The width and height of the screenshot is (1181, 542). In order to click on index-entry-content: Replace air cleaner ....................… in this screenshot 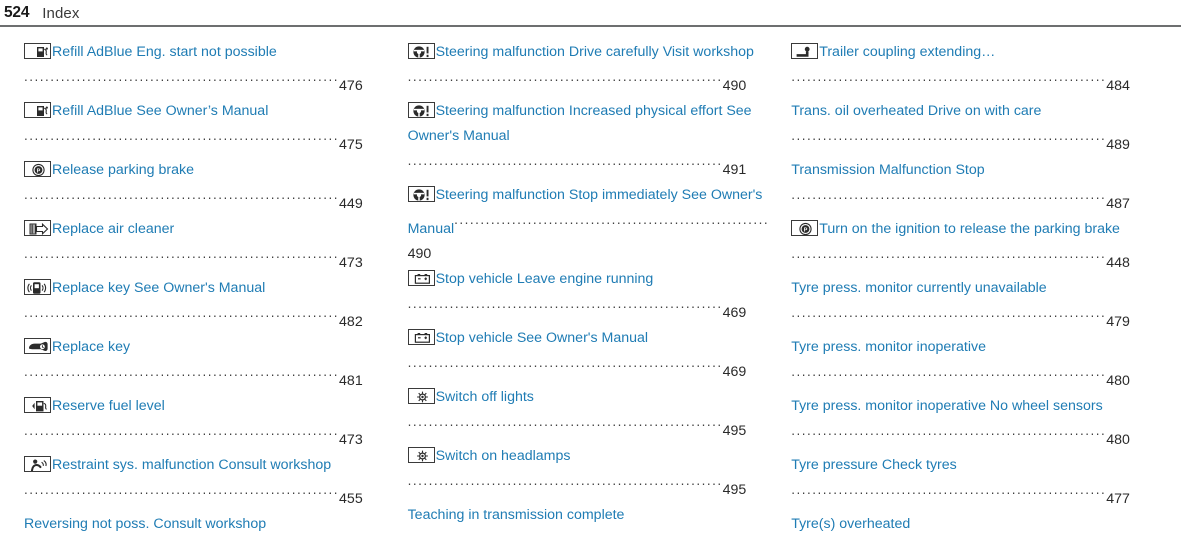, I will do `click(202, 246)`.